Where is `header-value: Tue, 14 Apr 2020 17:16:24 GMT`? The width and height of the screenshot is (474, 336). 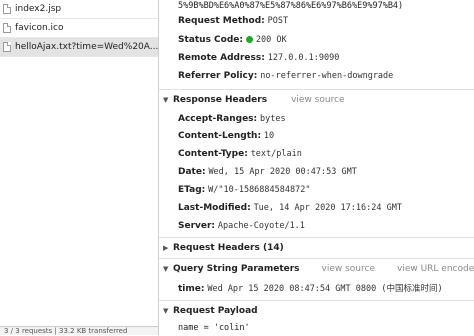
header-value: Tue, 14 Apr 2020 17:16:24 GMT is located at coordinates (327, 208).